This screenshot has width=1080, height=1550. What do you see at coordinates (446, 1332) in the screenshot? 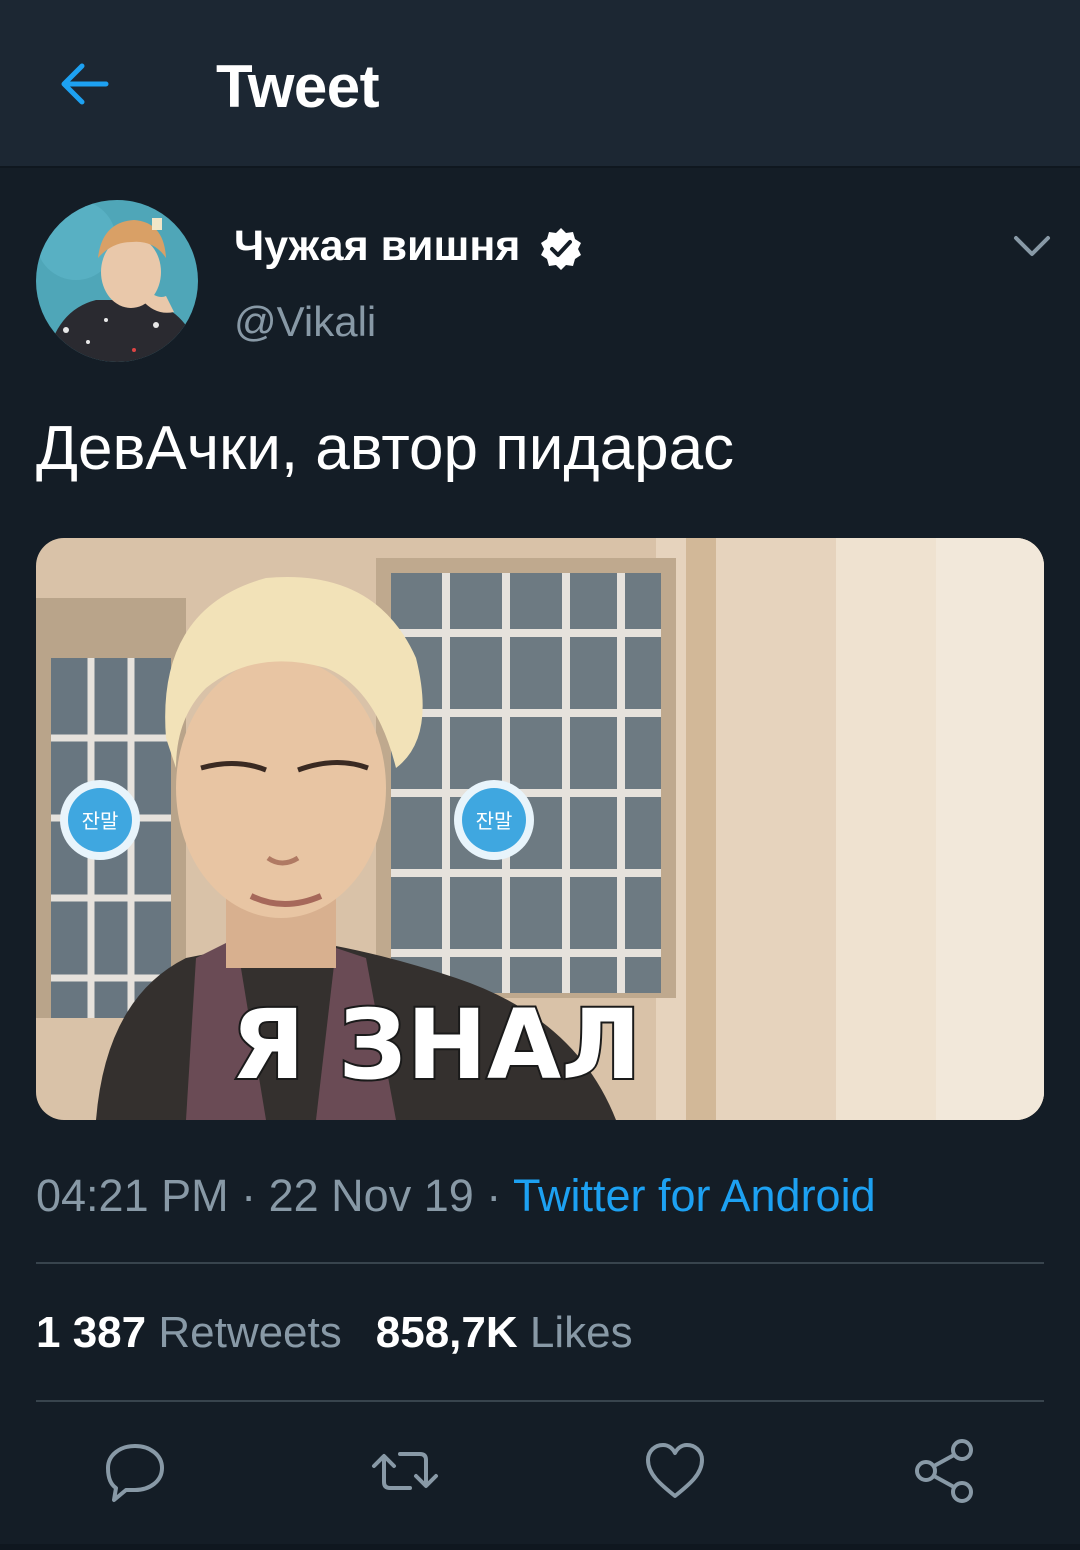
I see `likes-count: 858,7K` at bounding box center [446, 1332].